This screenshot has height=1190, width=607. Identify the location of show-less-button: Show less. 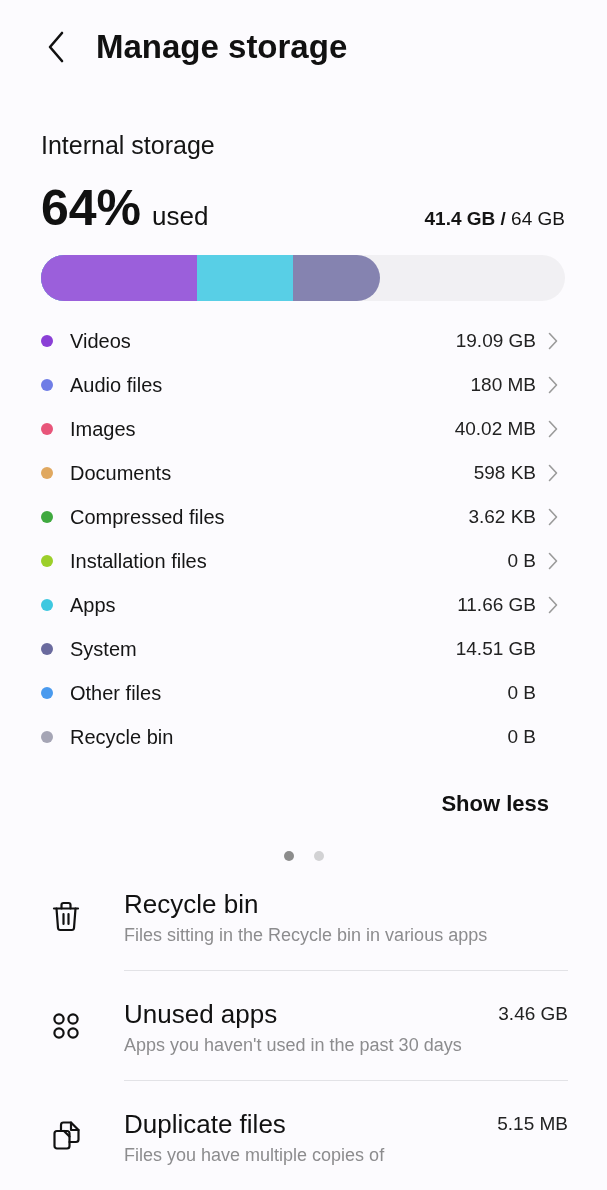
(495, 804).